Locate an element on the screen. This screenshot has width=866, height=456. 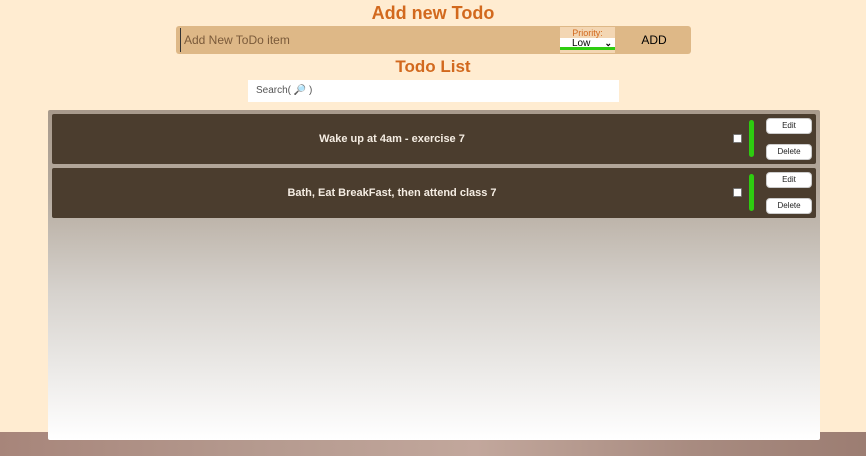
todo-text: Bath, Eat BreakFast, then attend class 7 is located at coordinates (392, 193).